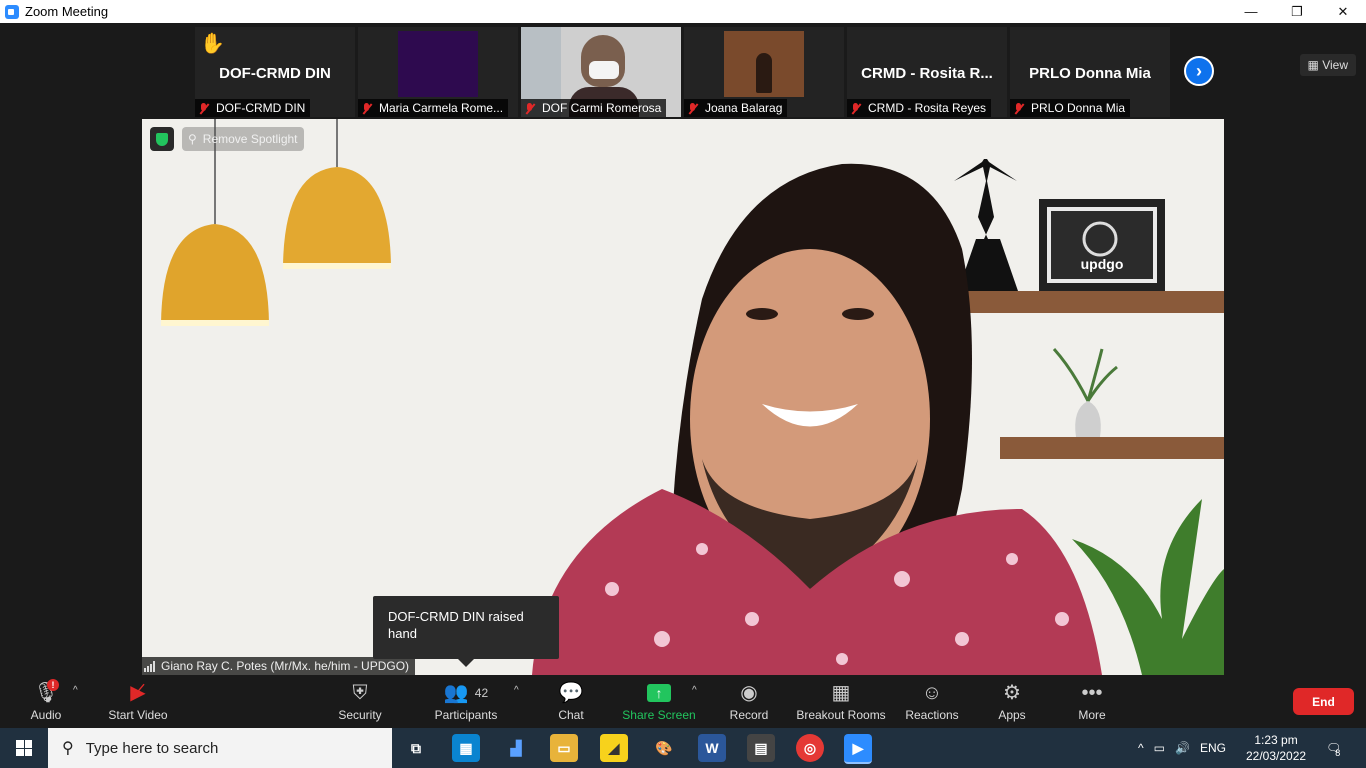 Image resolution: width=1366 pixels, height=768 pixels. I want to click on chevron-right-icon: ›, so click(1199, 70).